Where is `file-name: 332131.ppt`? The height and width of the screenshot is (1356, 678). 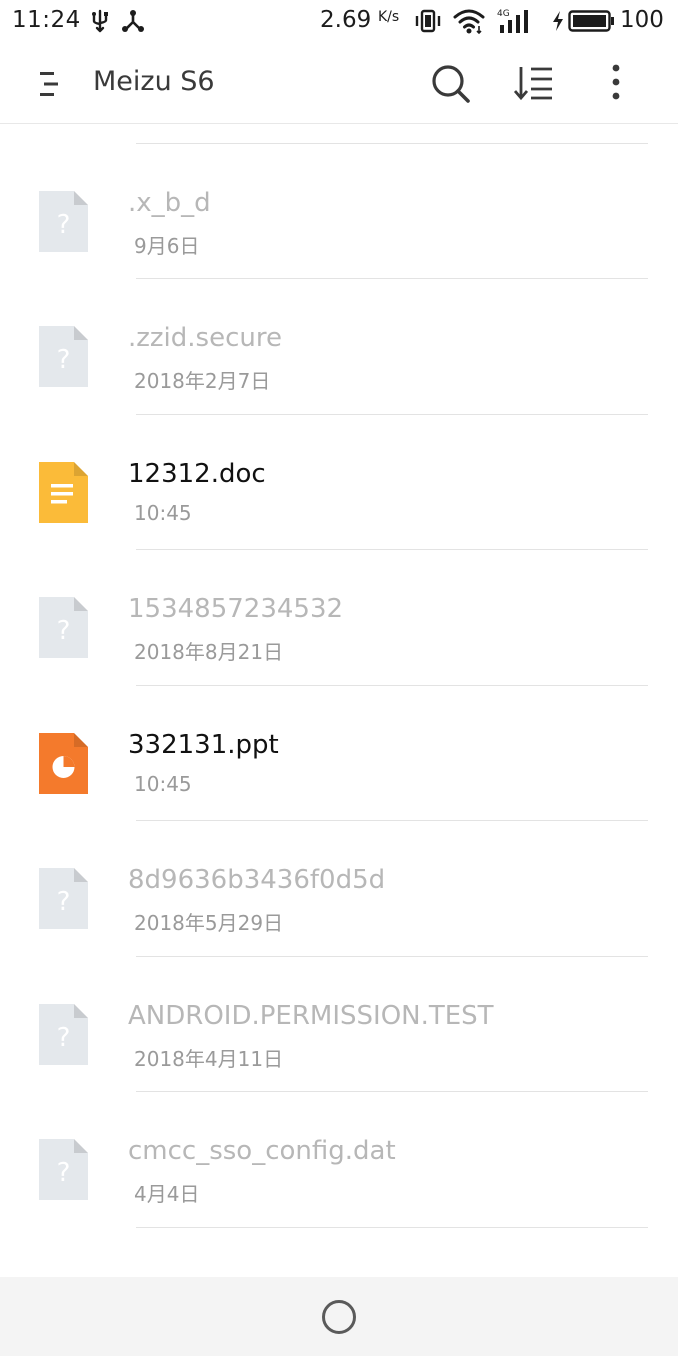
file-name: 332131.ppt is located at coordinates (203, 744).